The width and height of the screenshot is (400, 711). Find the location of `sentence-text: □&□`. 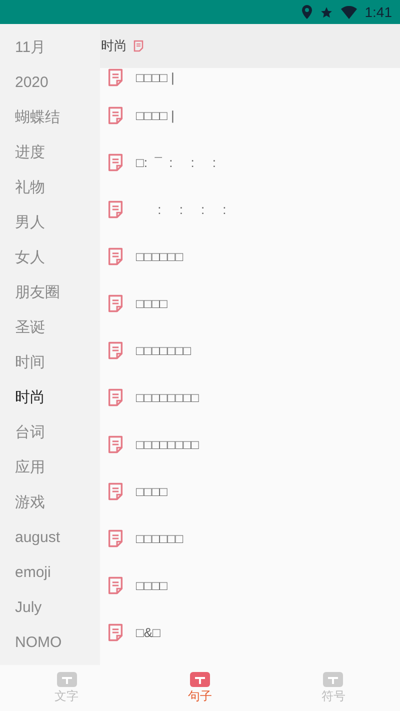

sentence-text: □&□ is located at coordinates (148, 632).